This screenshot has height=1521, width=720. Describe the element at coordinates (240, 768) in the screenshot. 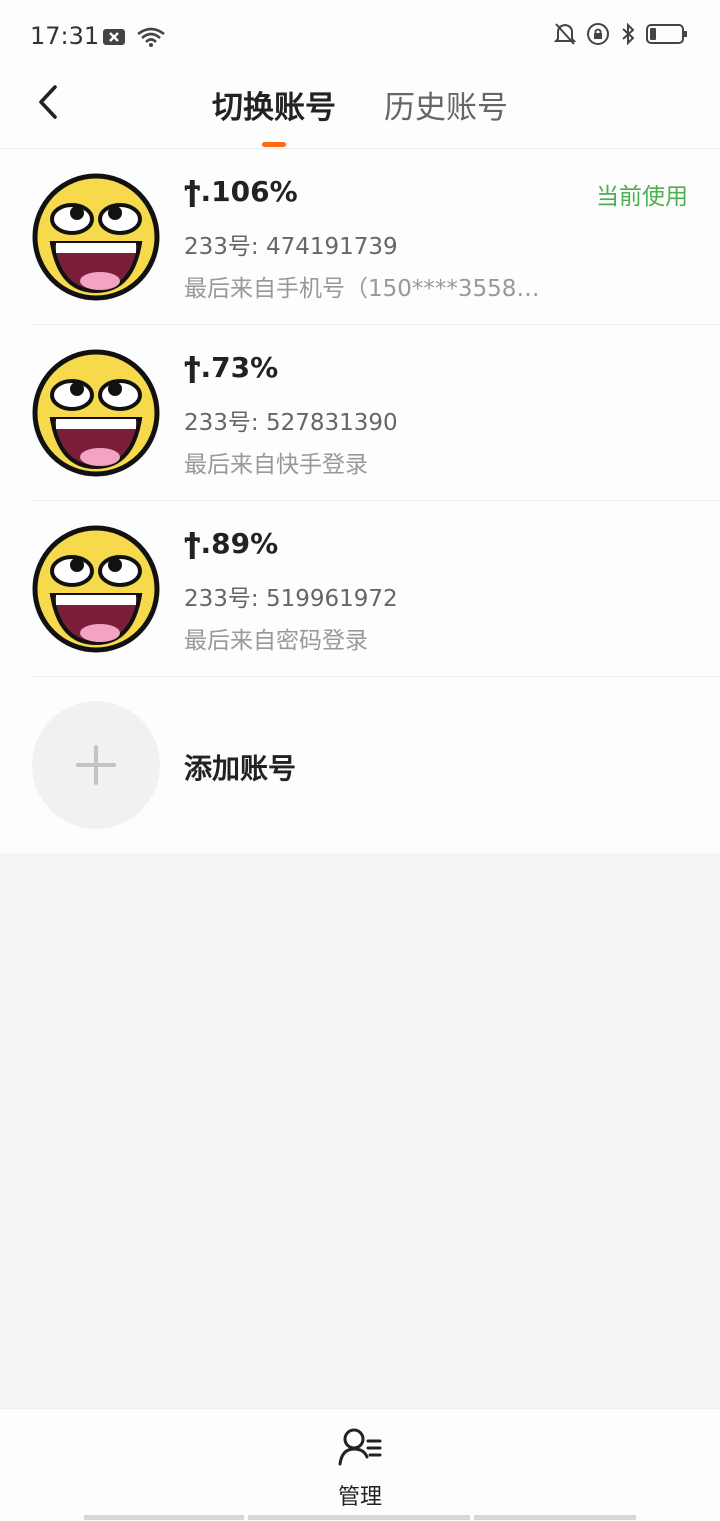

I see `add-account-label: 添加账号` at that location.